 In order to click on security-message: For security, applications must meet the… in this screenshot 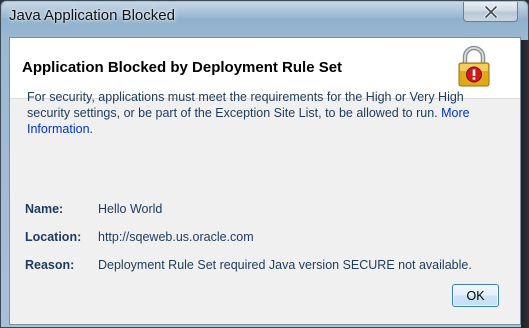, I will do `click(264, 113)`.